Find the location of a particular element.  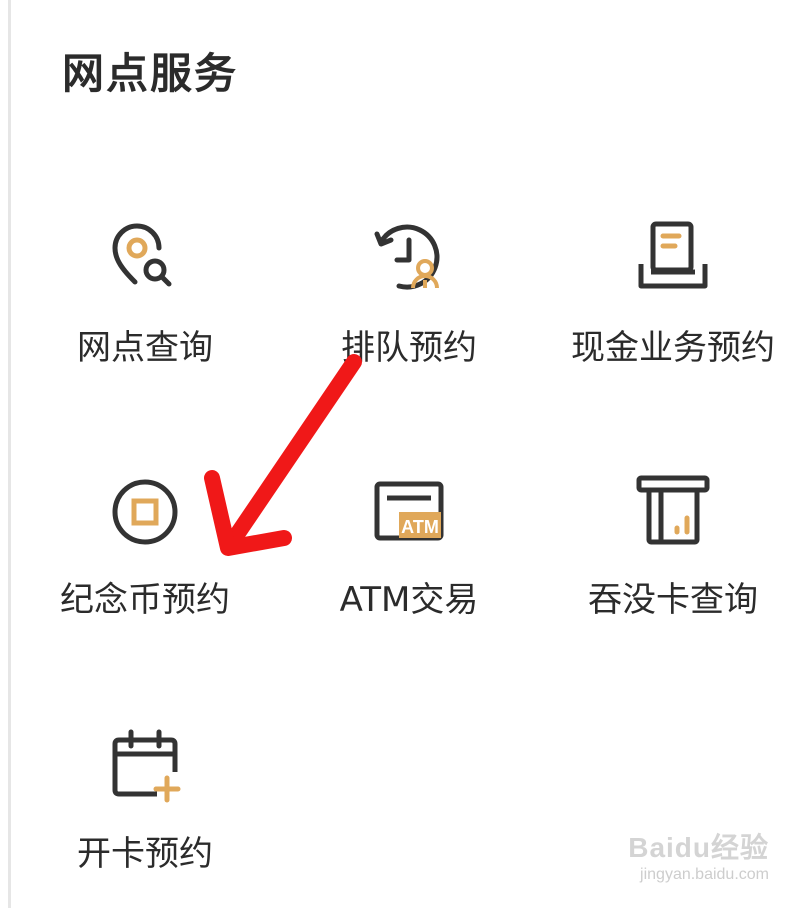

watermark-brand: Baidu经验 is located at coordinates (698, 847).